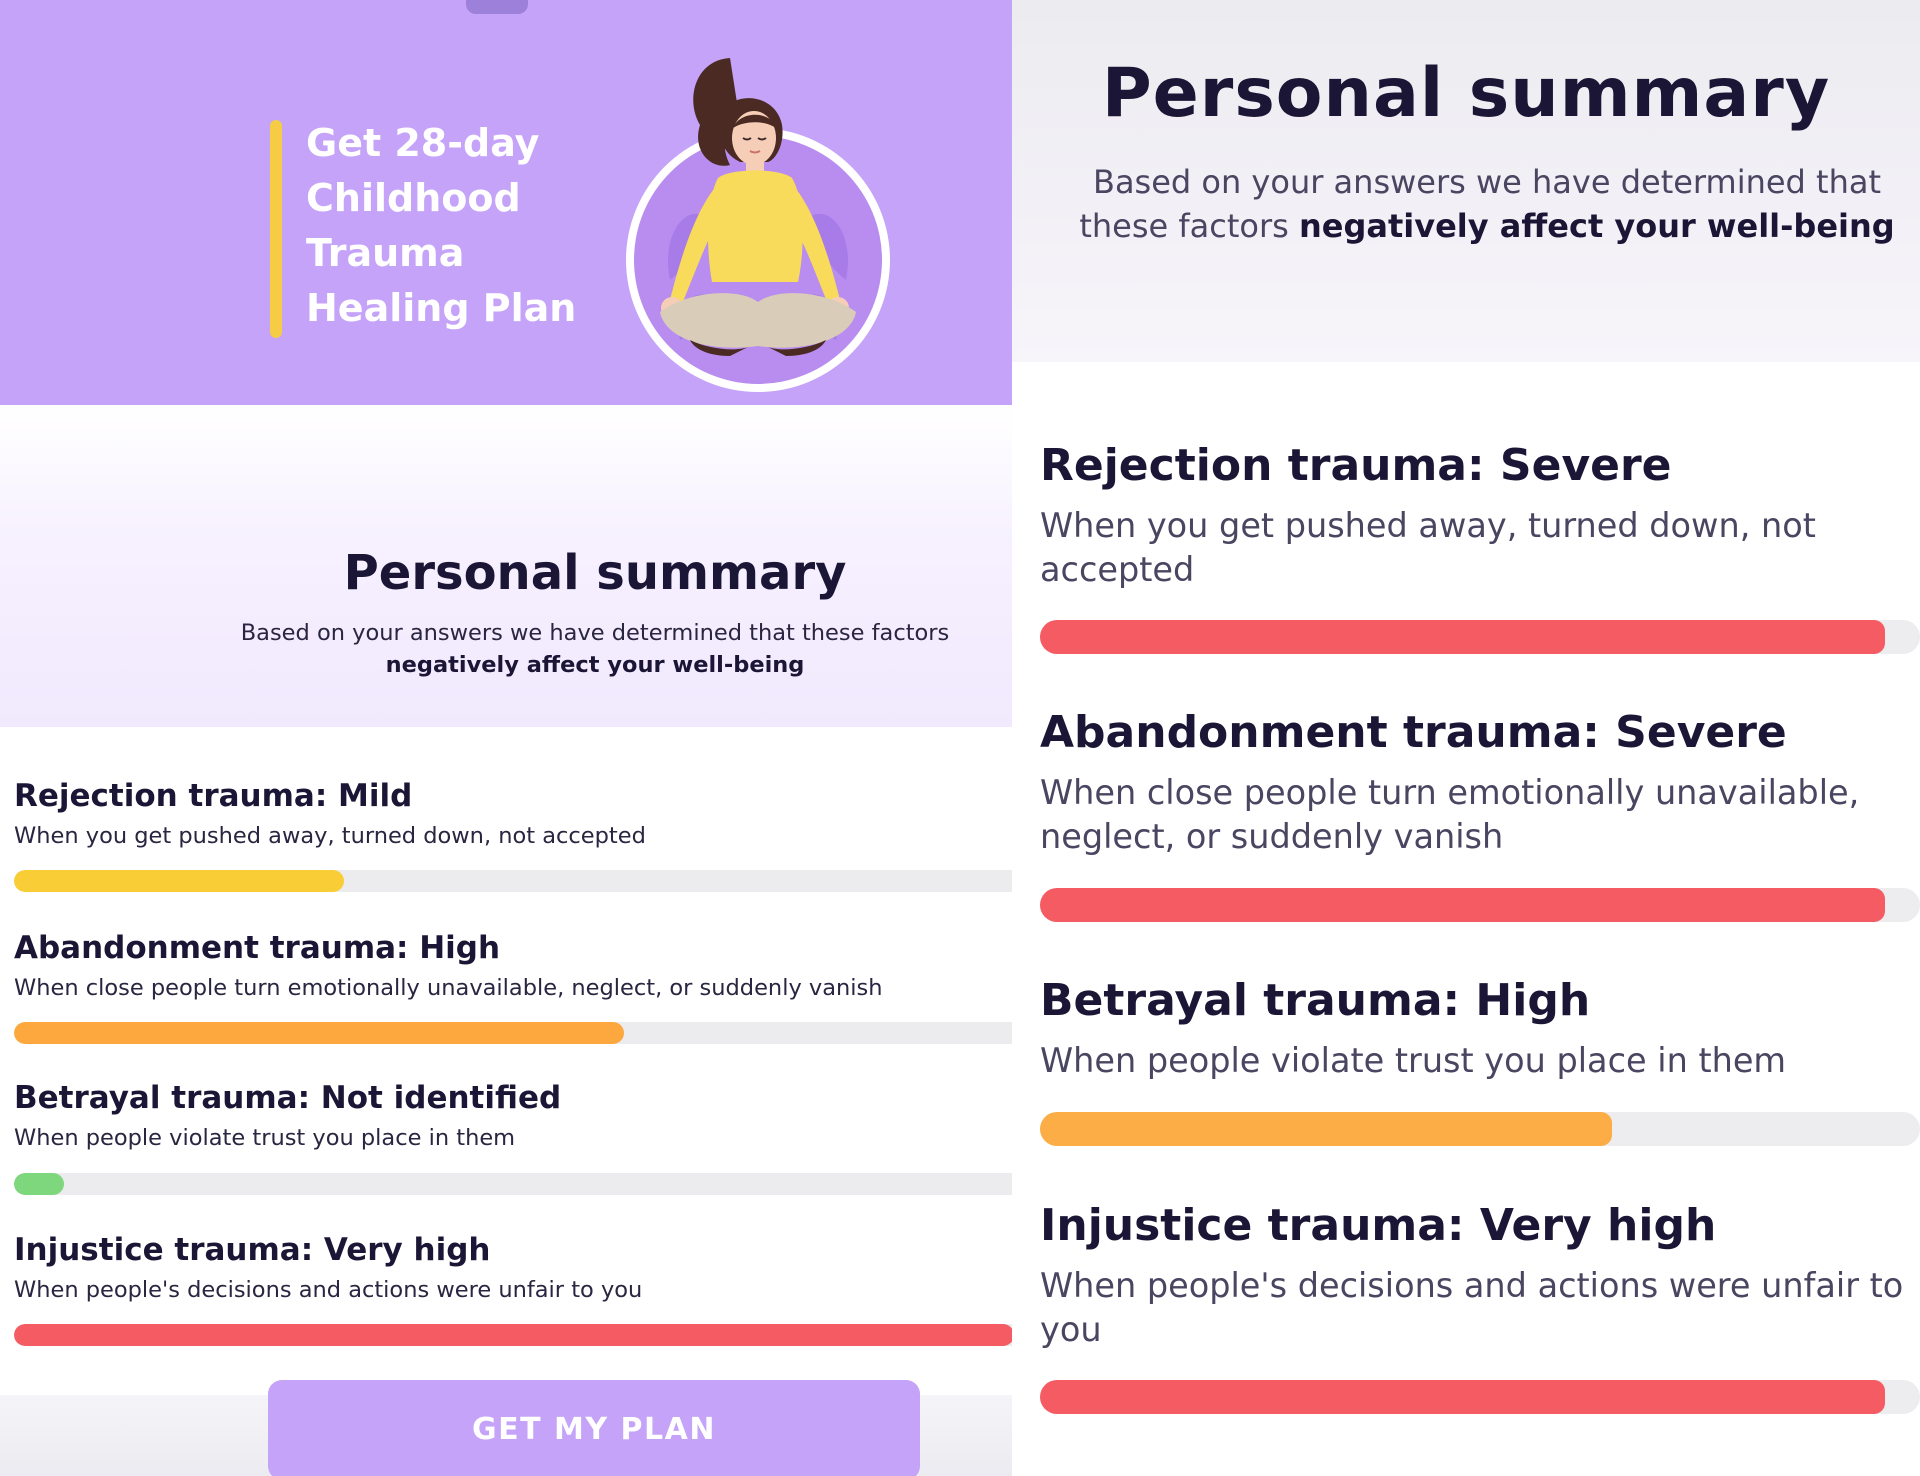  What do you see at coordinates (257, 948) in the screenshot?
I see `trauma-title: Abandonment trauma: High` at bounding box center [257, 948].